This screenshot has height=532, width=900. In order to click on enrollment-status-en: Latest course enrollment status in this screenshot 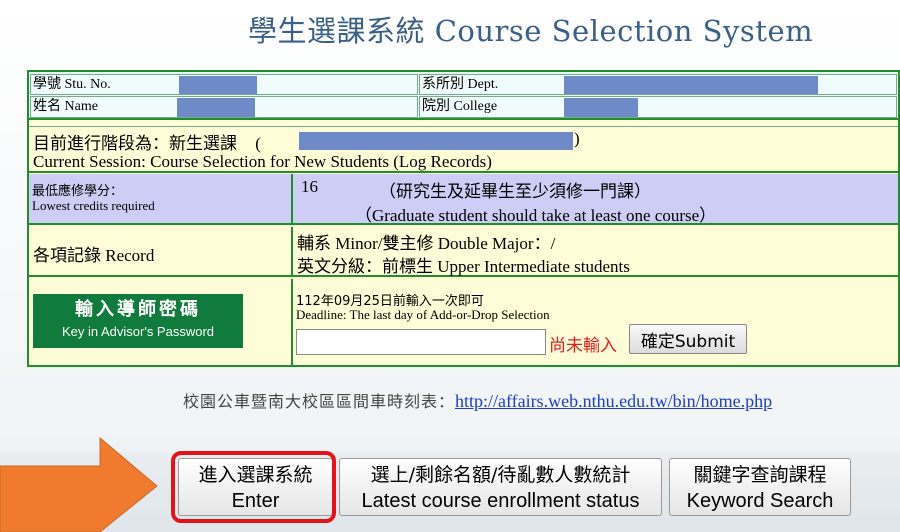, I will do `click(500, 501)`.